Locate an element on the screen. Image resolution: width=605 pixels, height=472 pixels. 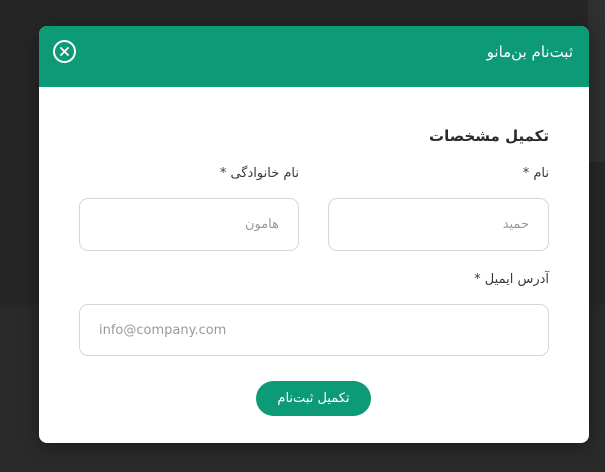
first-name-label: نام * is located at coordinates (535, 173).